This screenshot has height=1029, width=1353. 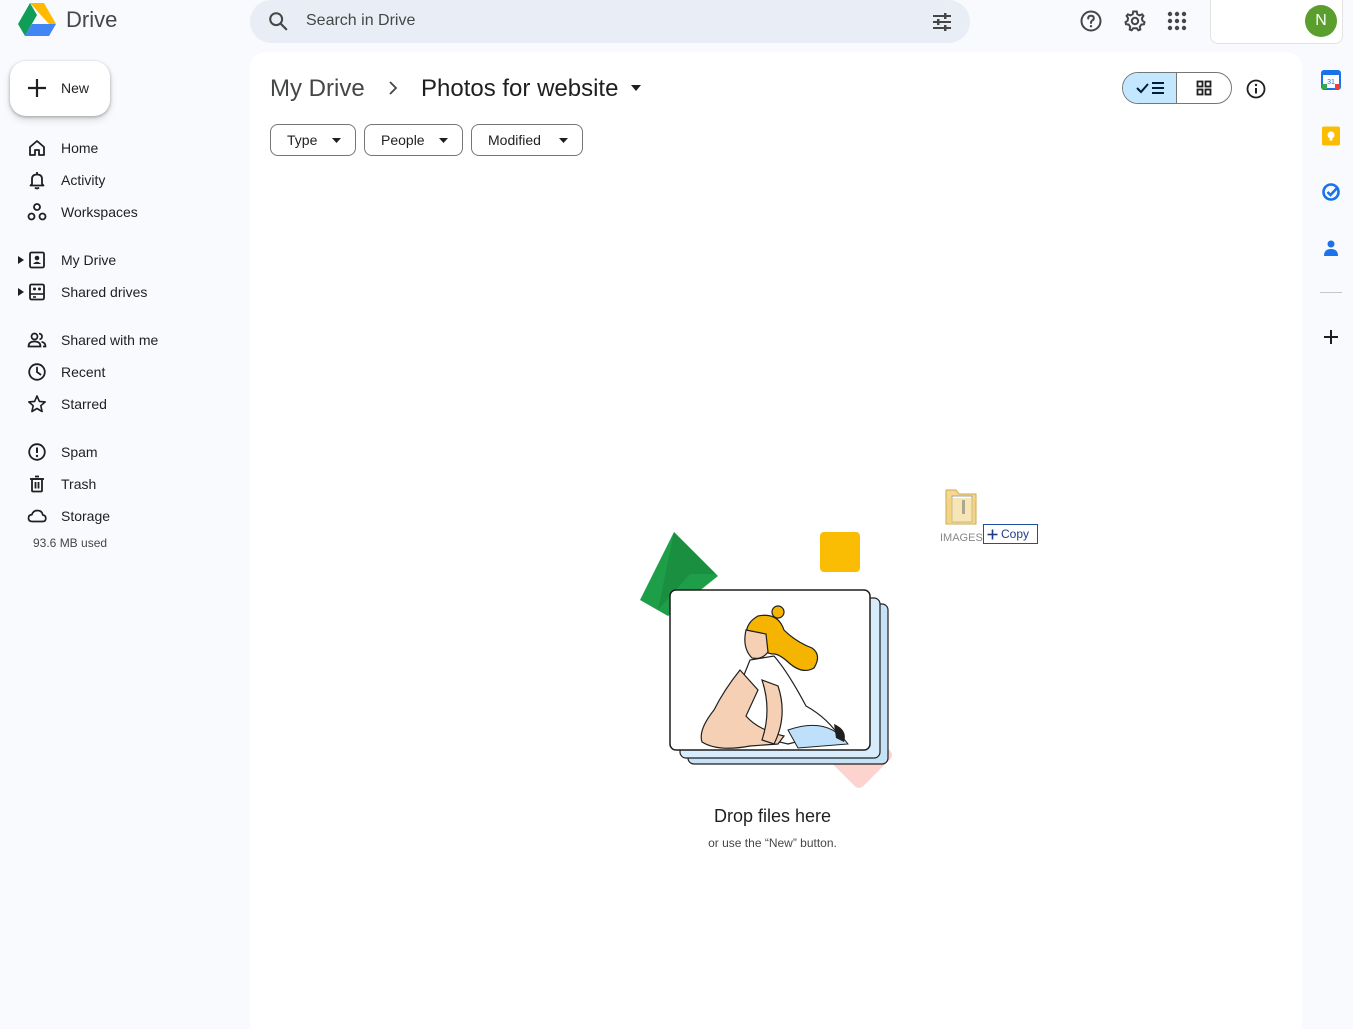 I want to click on chevron-right-icon, so click(x=393, y=88).